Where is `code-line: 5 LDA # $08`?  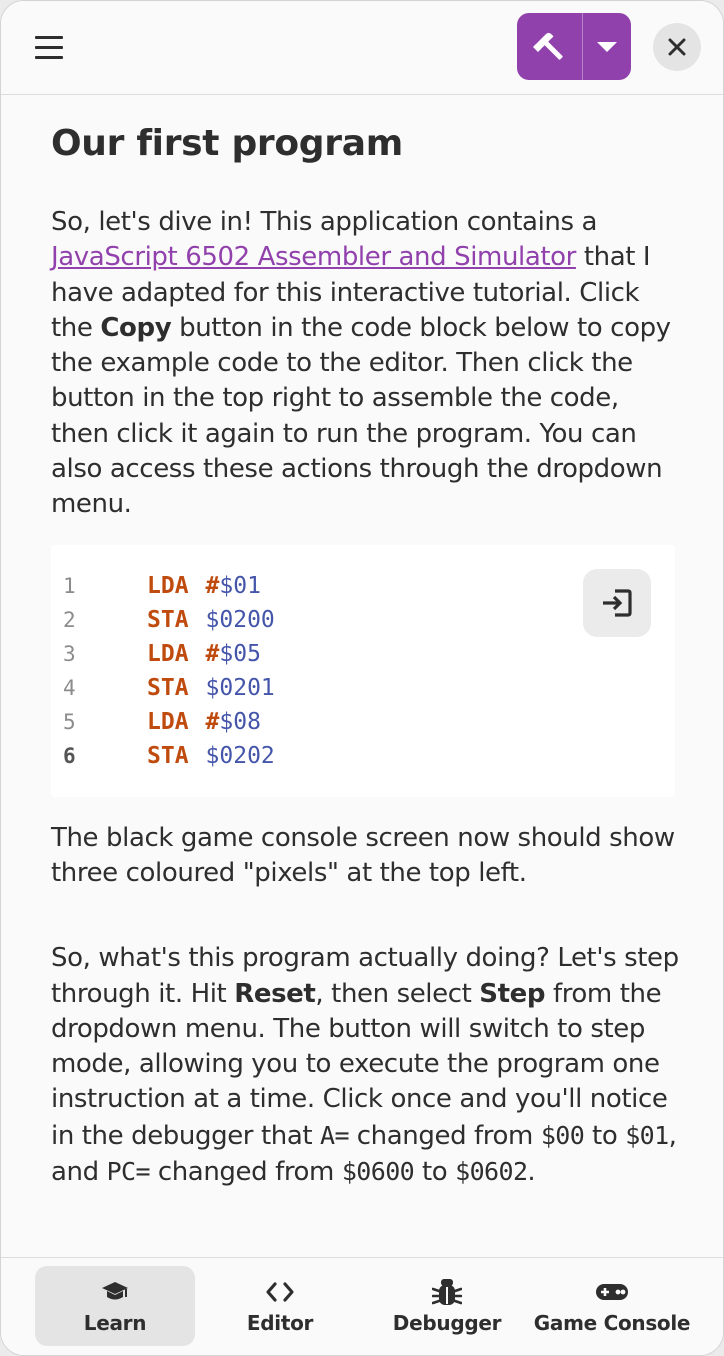
code-line: 5 LDA # $08 is located at coordinates (162, 721).